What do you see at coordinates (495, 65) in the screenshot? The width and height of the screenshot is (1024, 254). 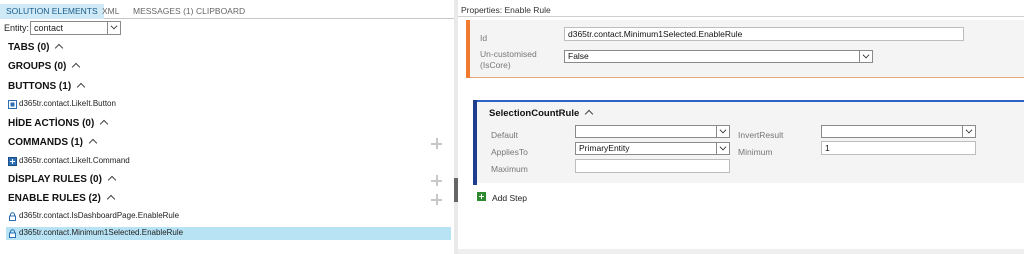 I see `iscore-label: (IsCore)` at bounding box center [495, 65].